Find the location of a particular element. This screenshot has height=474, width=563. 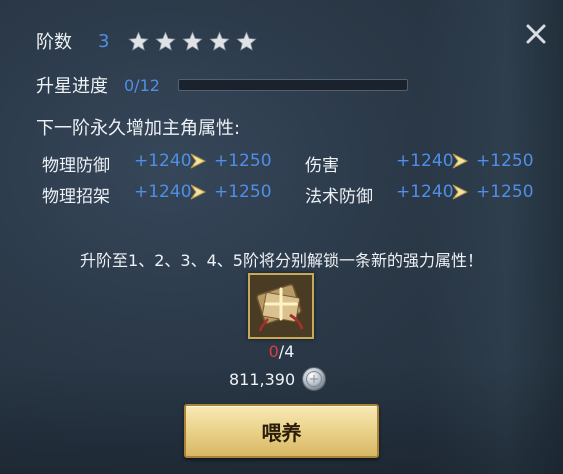

progress-bar is located at coordinates (292, 85).